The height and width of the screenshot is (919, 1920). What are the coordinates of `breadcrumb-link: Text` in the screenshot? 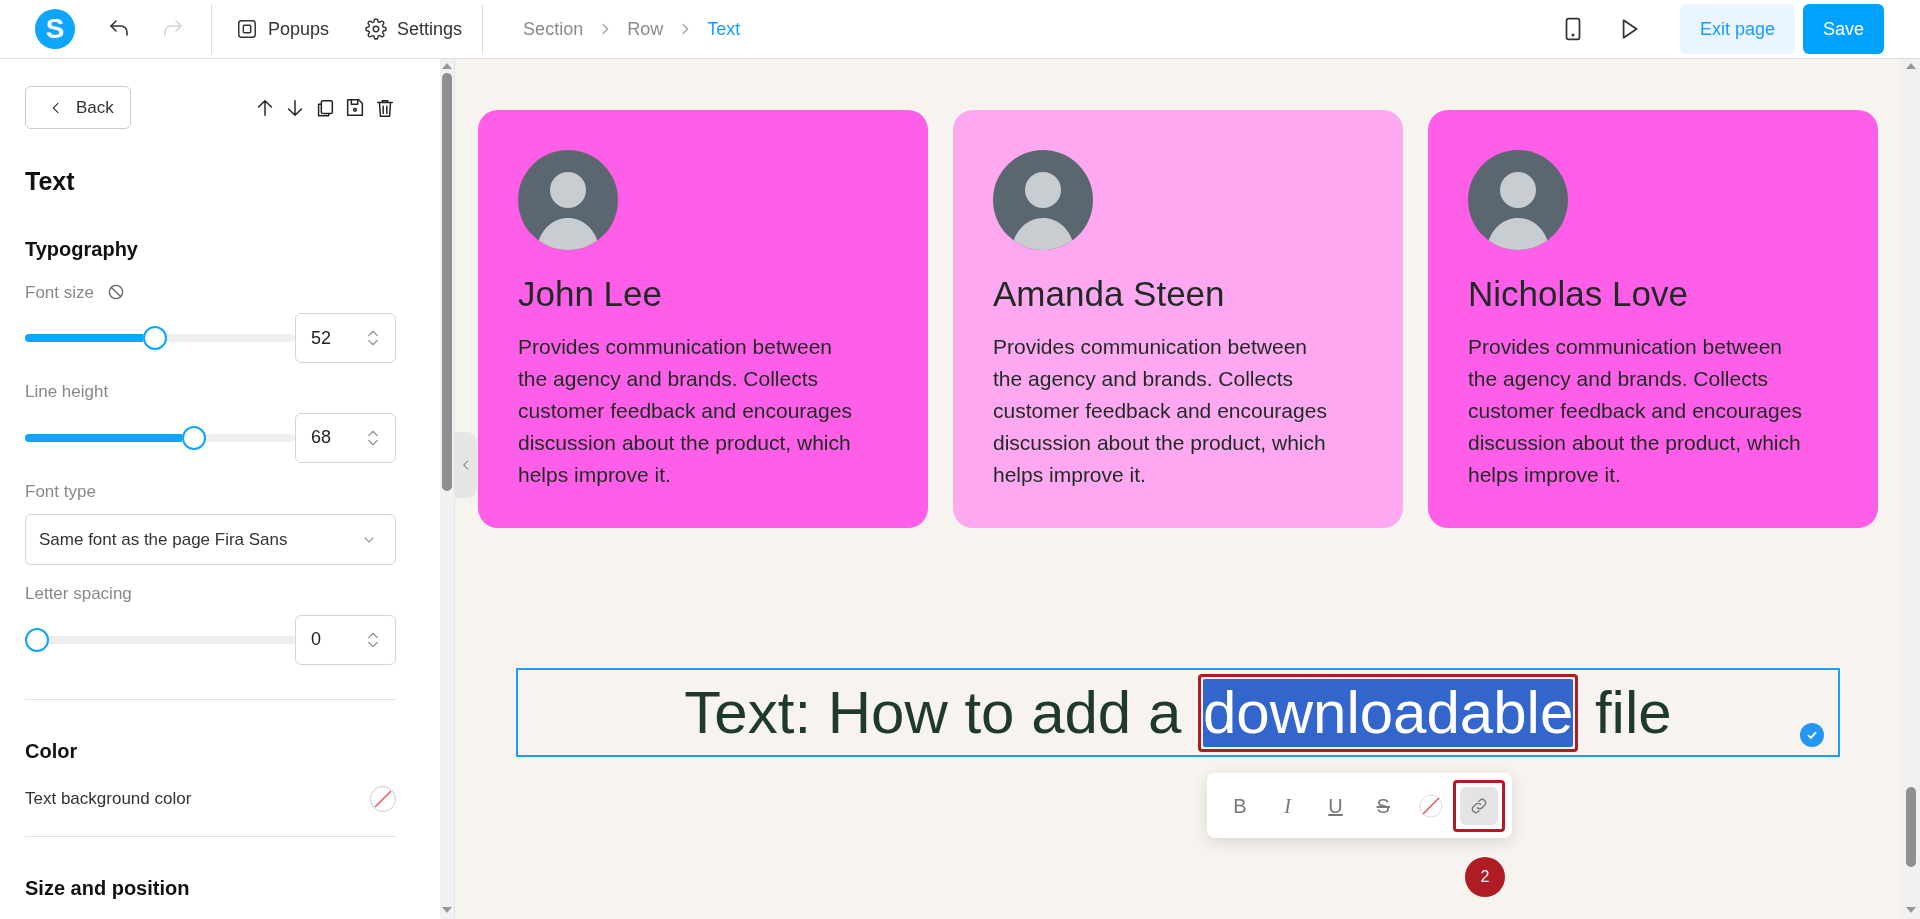 It's located at (724, 29).